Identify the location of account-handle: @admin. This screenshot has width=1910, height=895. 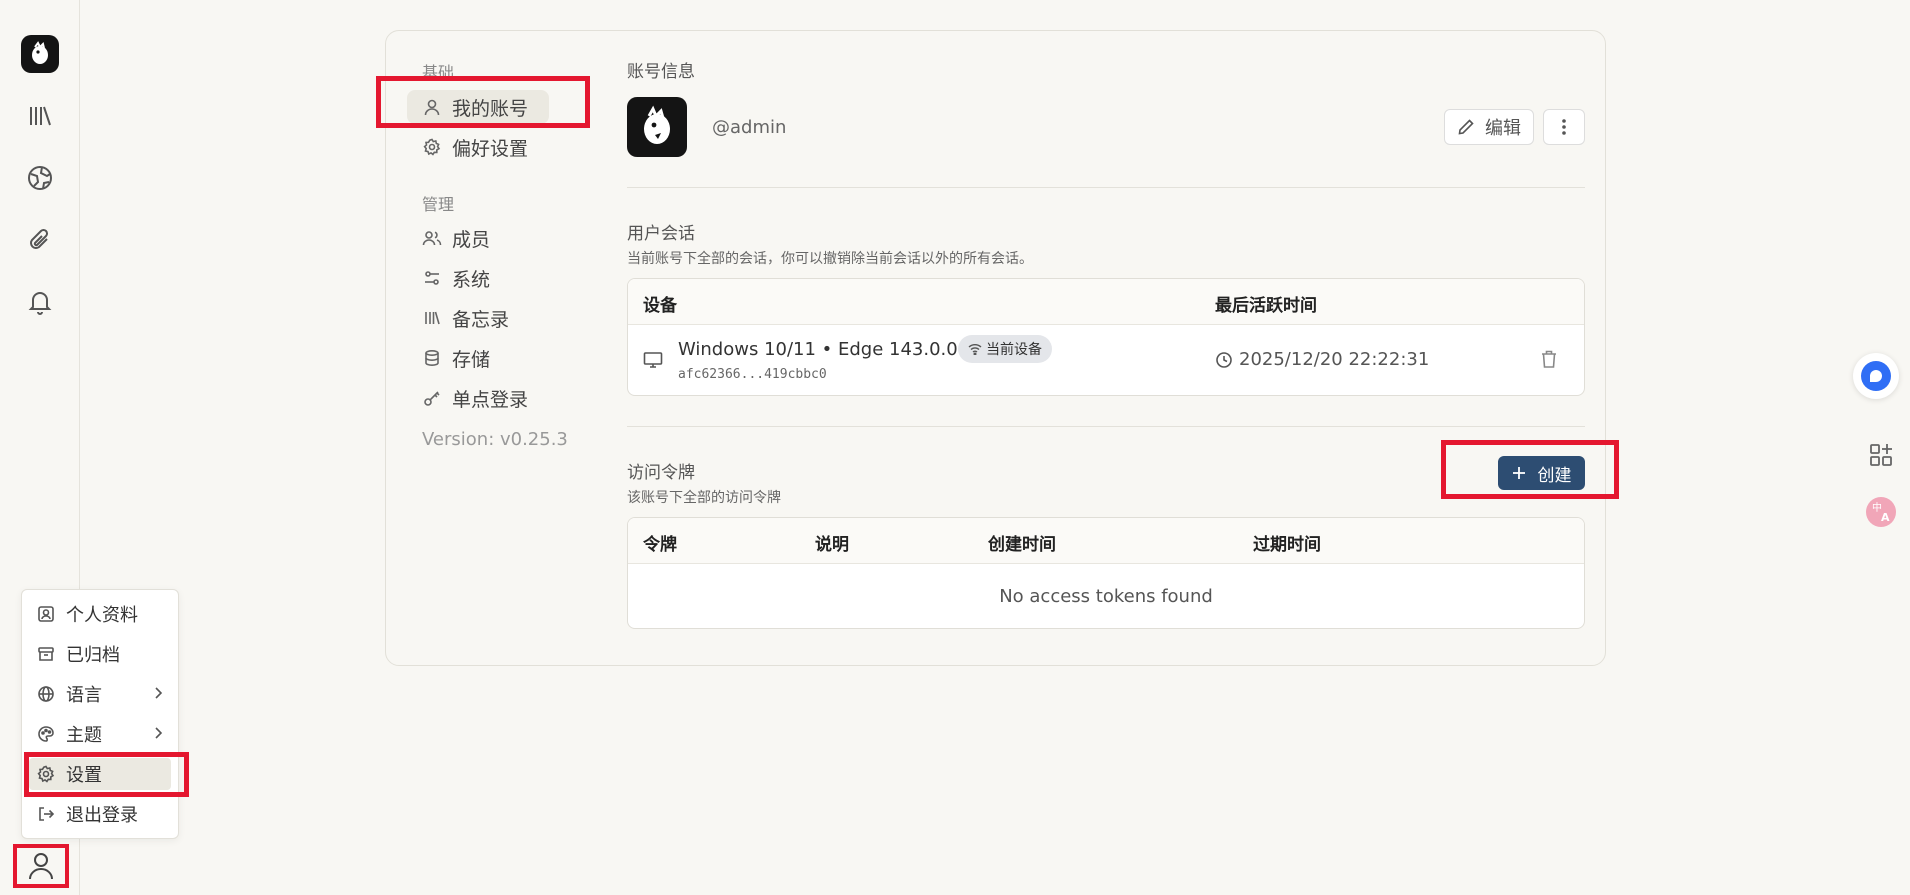
(749, 127).